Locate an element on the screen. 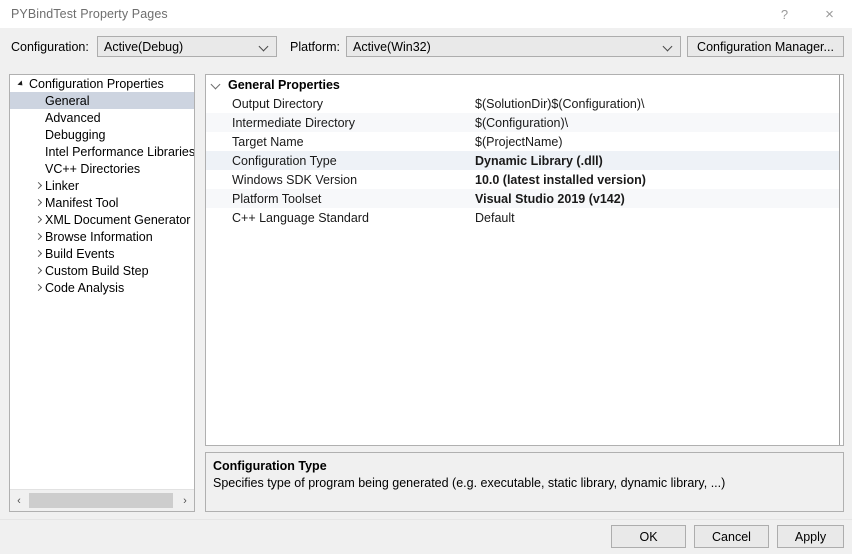 The image size is (852, 554). property-name: C++ Language Standard is located at coordinates (300, 217).